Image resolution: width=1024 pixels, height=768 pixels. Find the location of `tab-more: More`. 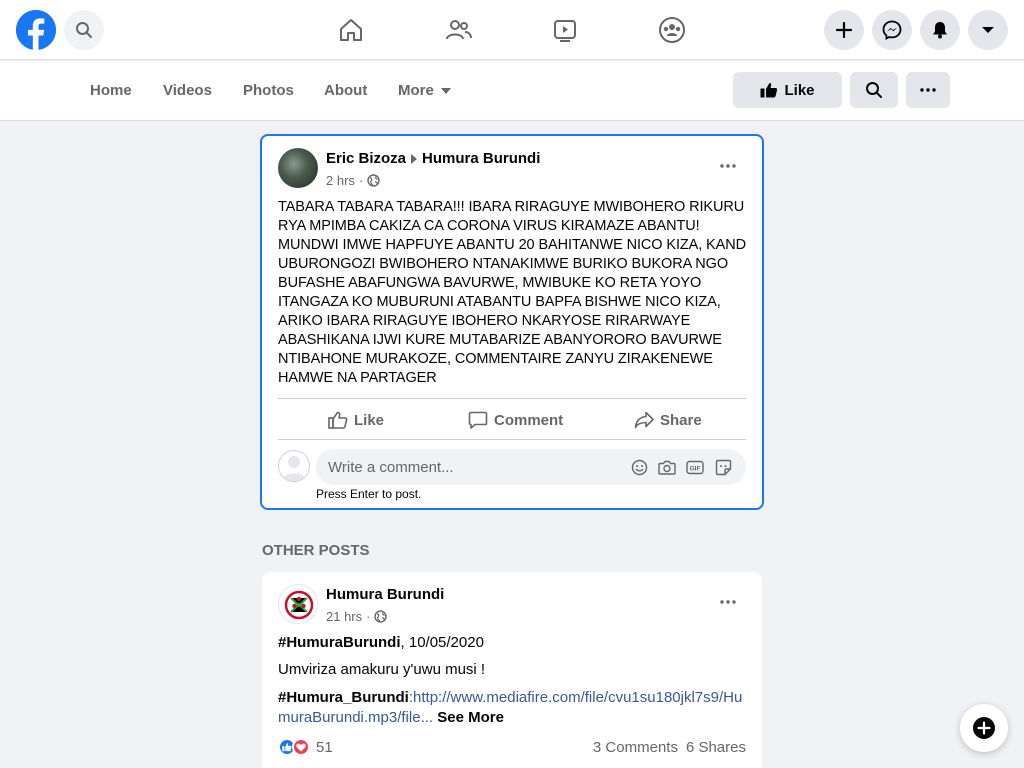

tab-more: More is located at coordinates (425, 90).